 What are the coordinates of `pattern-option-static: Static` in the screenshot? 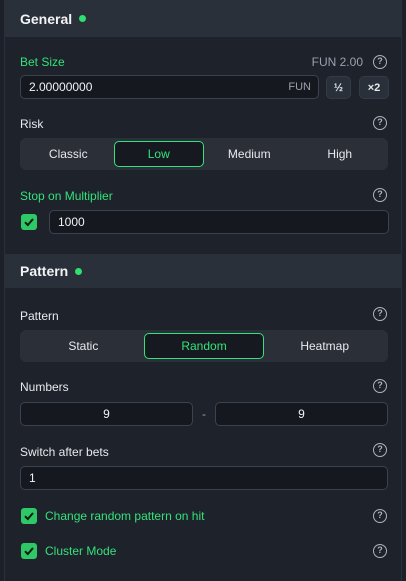 It's located at (83, 346).